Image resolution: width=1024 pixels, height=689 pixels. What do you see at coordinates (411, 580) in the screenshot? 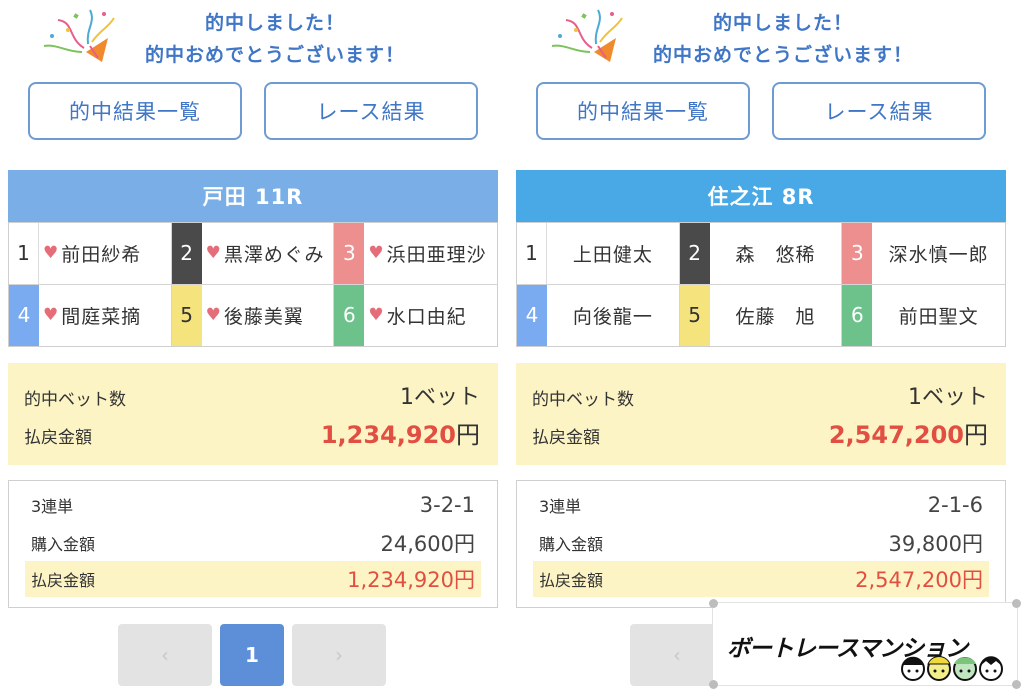
I see `payout-row-amount: 1,234,920円` at bounding box center [411, 580].